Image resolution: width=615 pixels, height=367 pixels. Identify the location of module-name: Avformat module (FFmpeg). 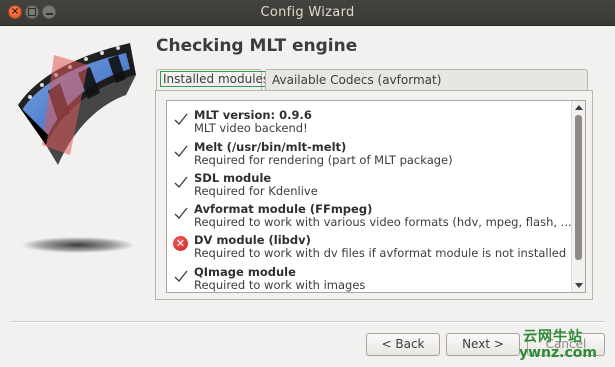
(283, 209).